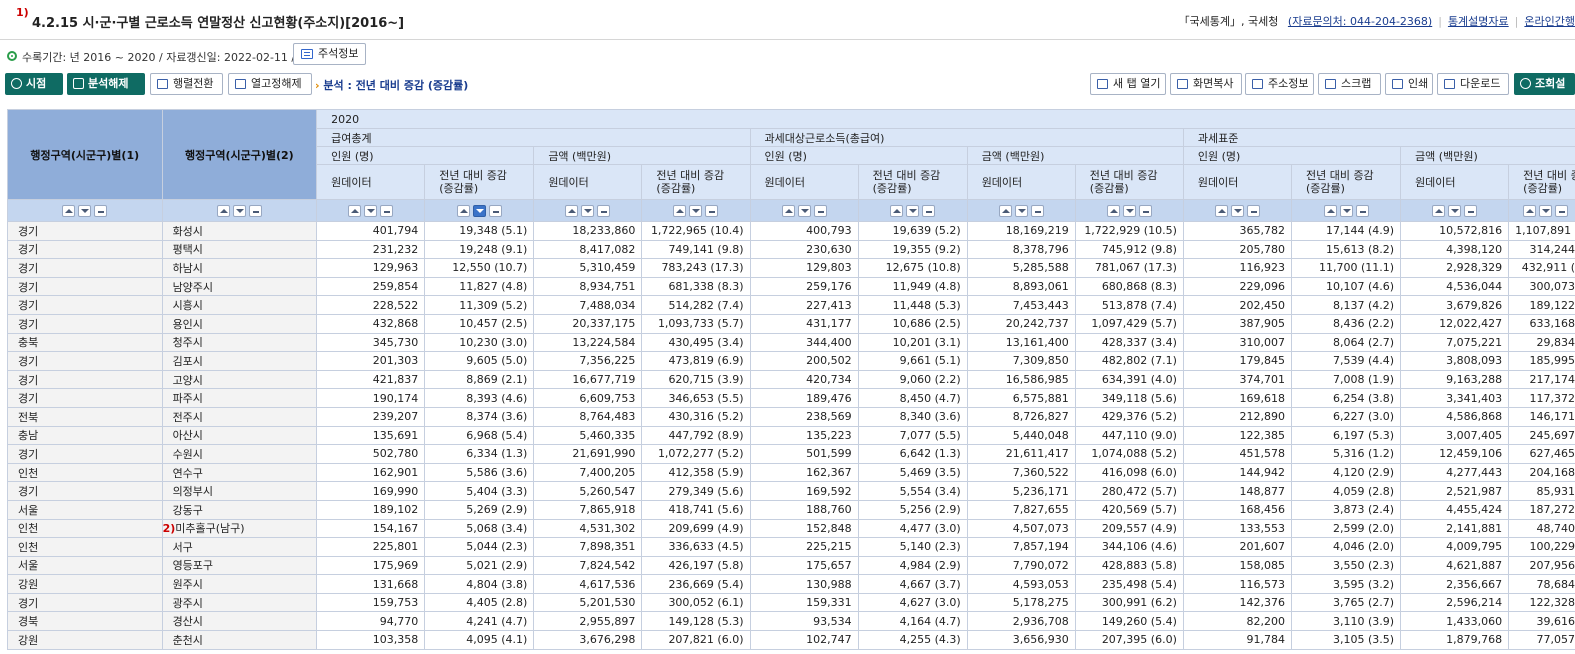 This screenshot has height=654, width=1575. I want to click on value-cell: 4,586,868, so click(1455, 416).